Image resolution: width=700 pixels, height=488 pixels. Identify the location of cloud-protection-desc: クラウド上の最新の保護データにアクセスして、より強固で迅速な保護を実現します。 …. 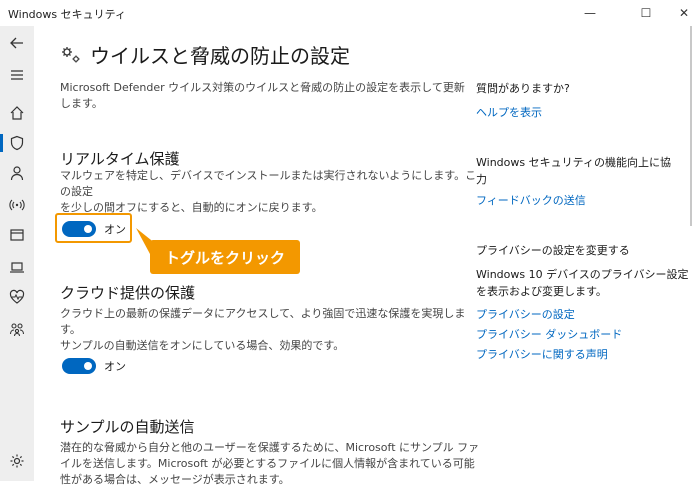
(270, 330).